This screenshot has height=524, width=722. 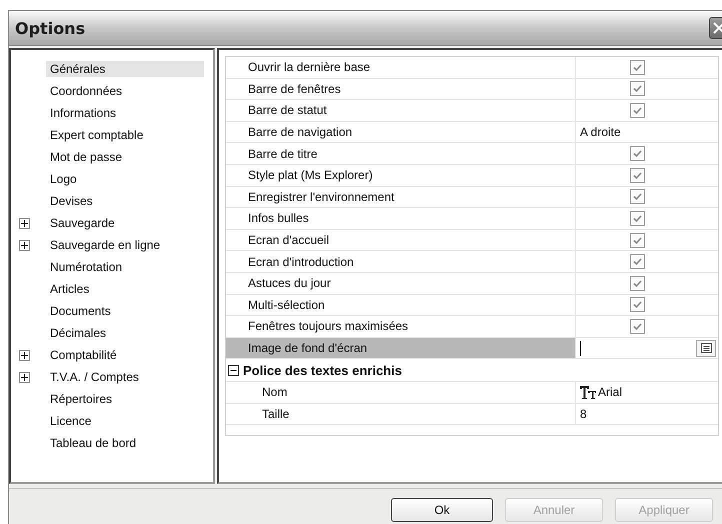 What do you see at coordinates (401, 89) in the screenshot?
I see `property-name: Barre de fenêtres` at bounding box center [401, 89].